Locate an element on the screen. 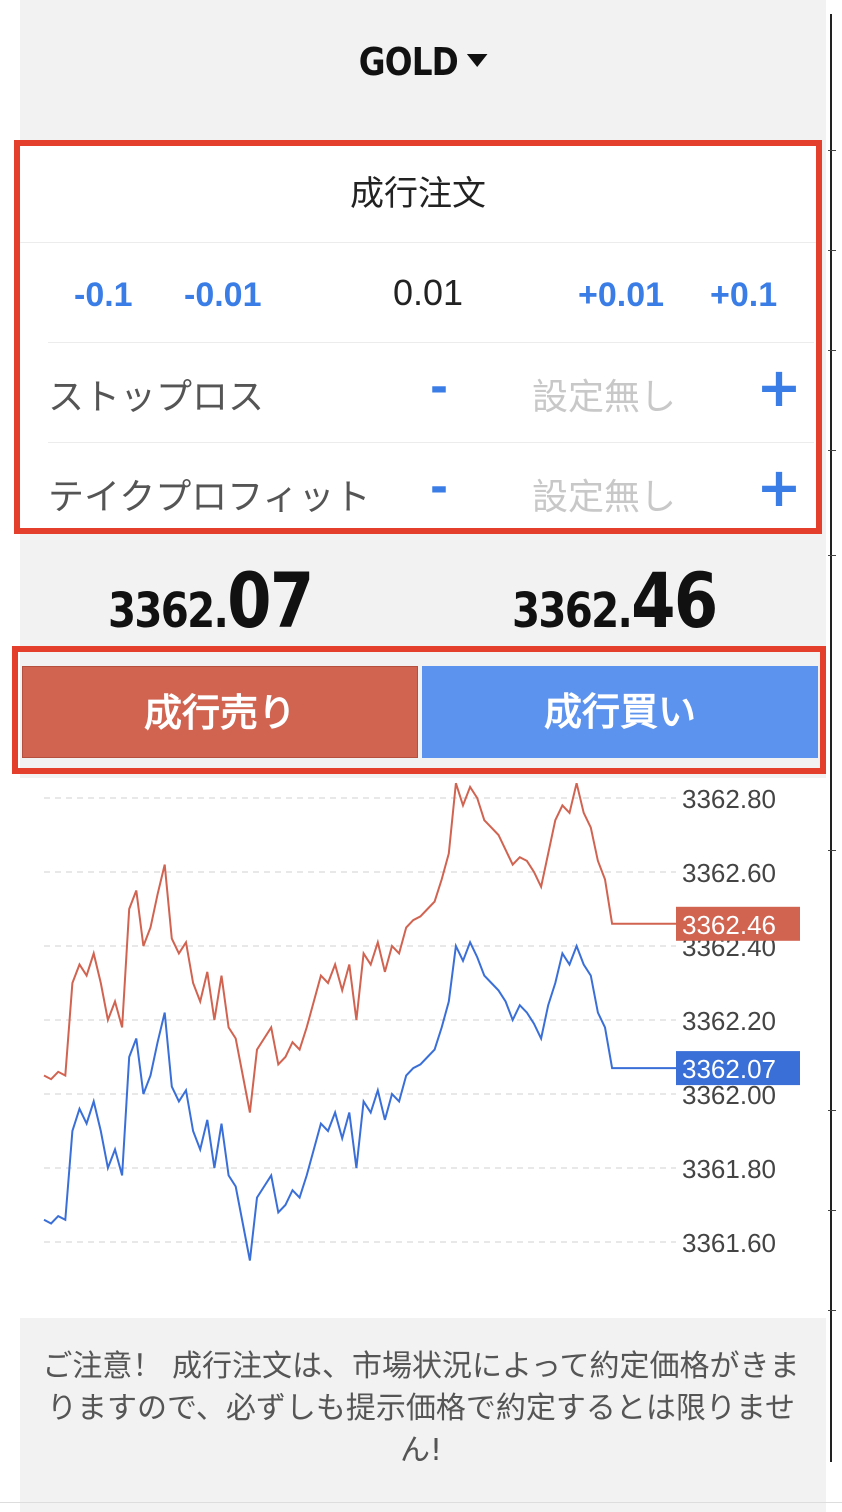  y-tick-label: 3361.60 is located at coordinates (729, 1243).